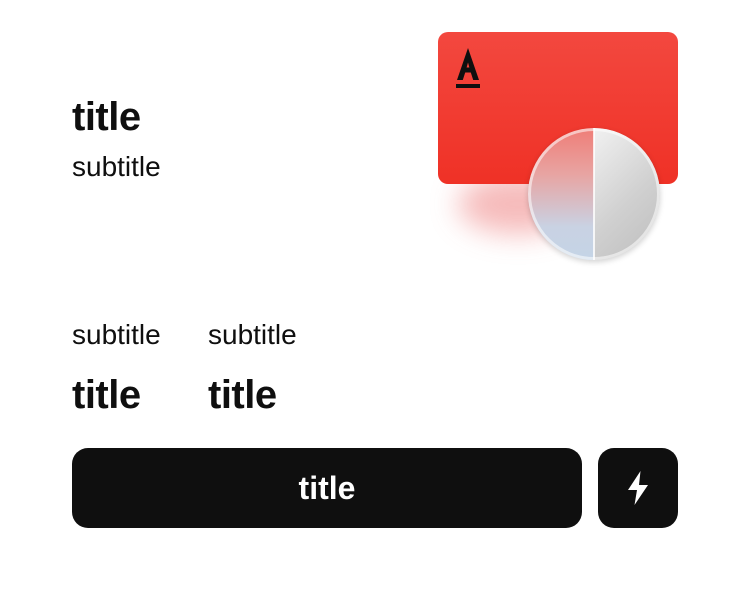 The height and width of the screenshot is (593, 750). Describe the element at coordinates (468, 68) in the screenshot. I see `bank-logo-icon` at that location.